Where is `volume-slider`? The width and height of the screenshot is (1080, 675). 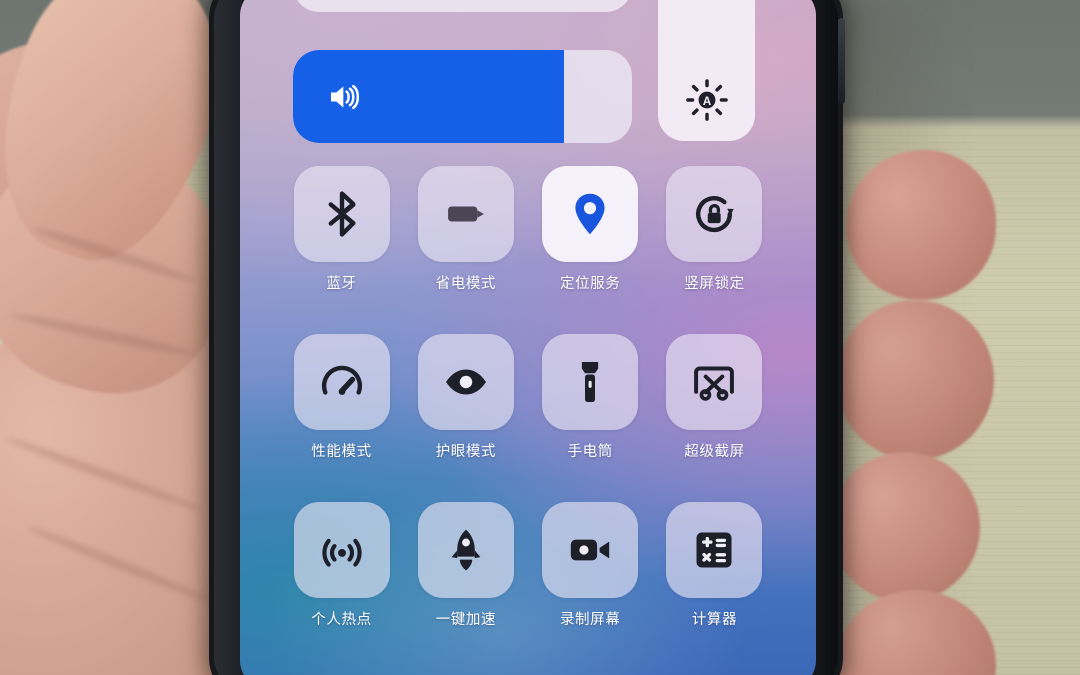 volume-slider is located at coordinates (462, 96).